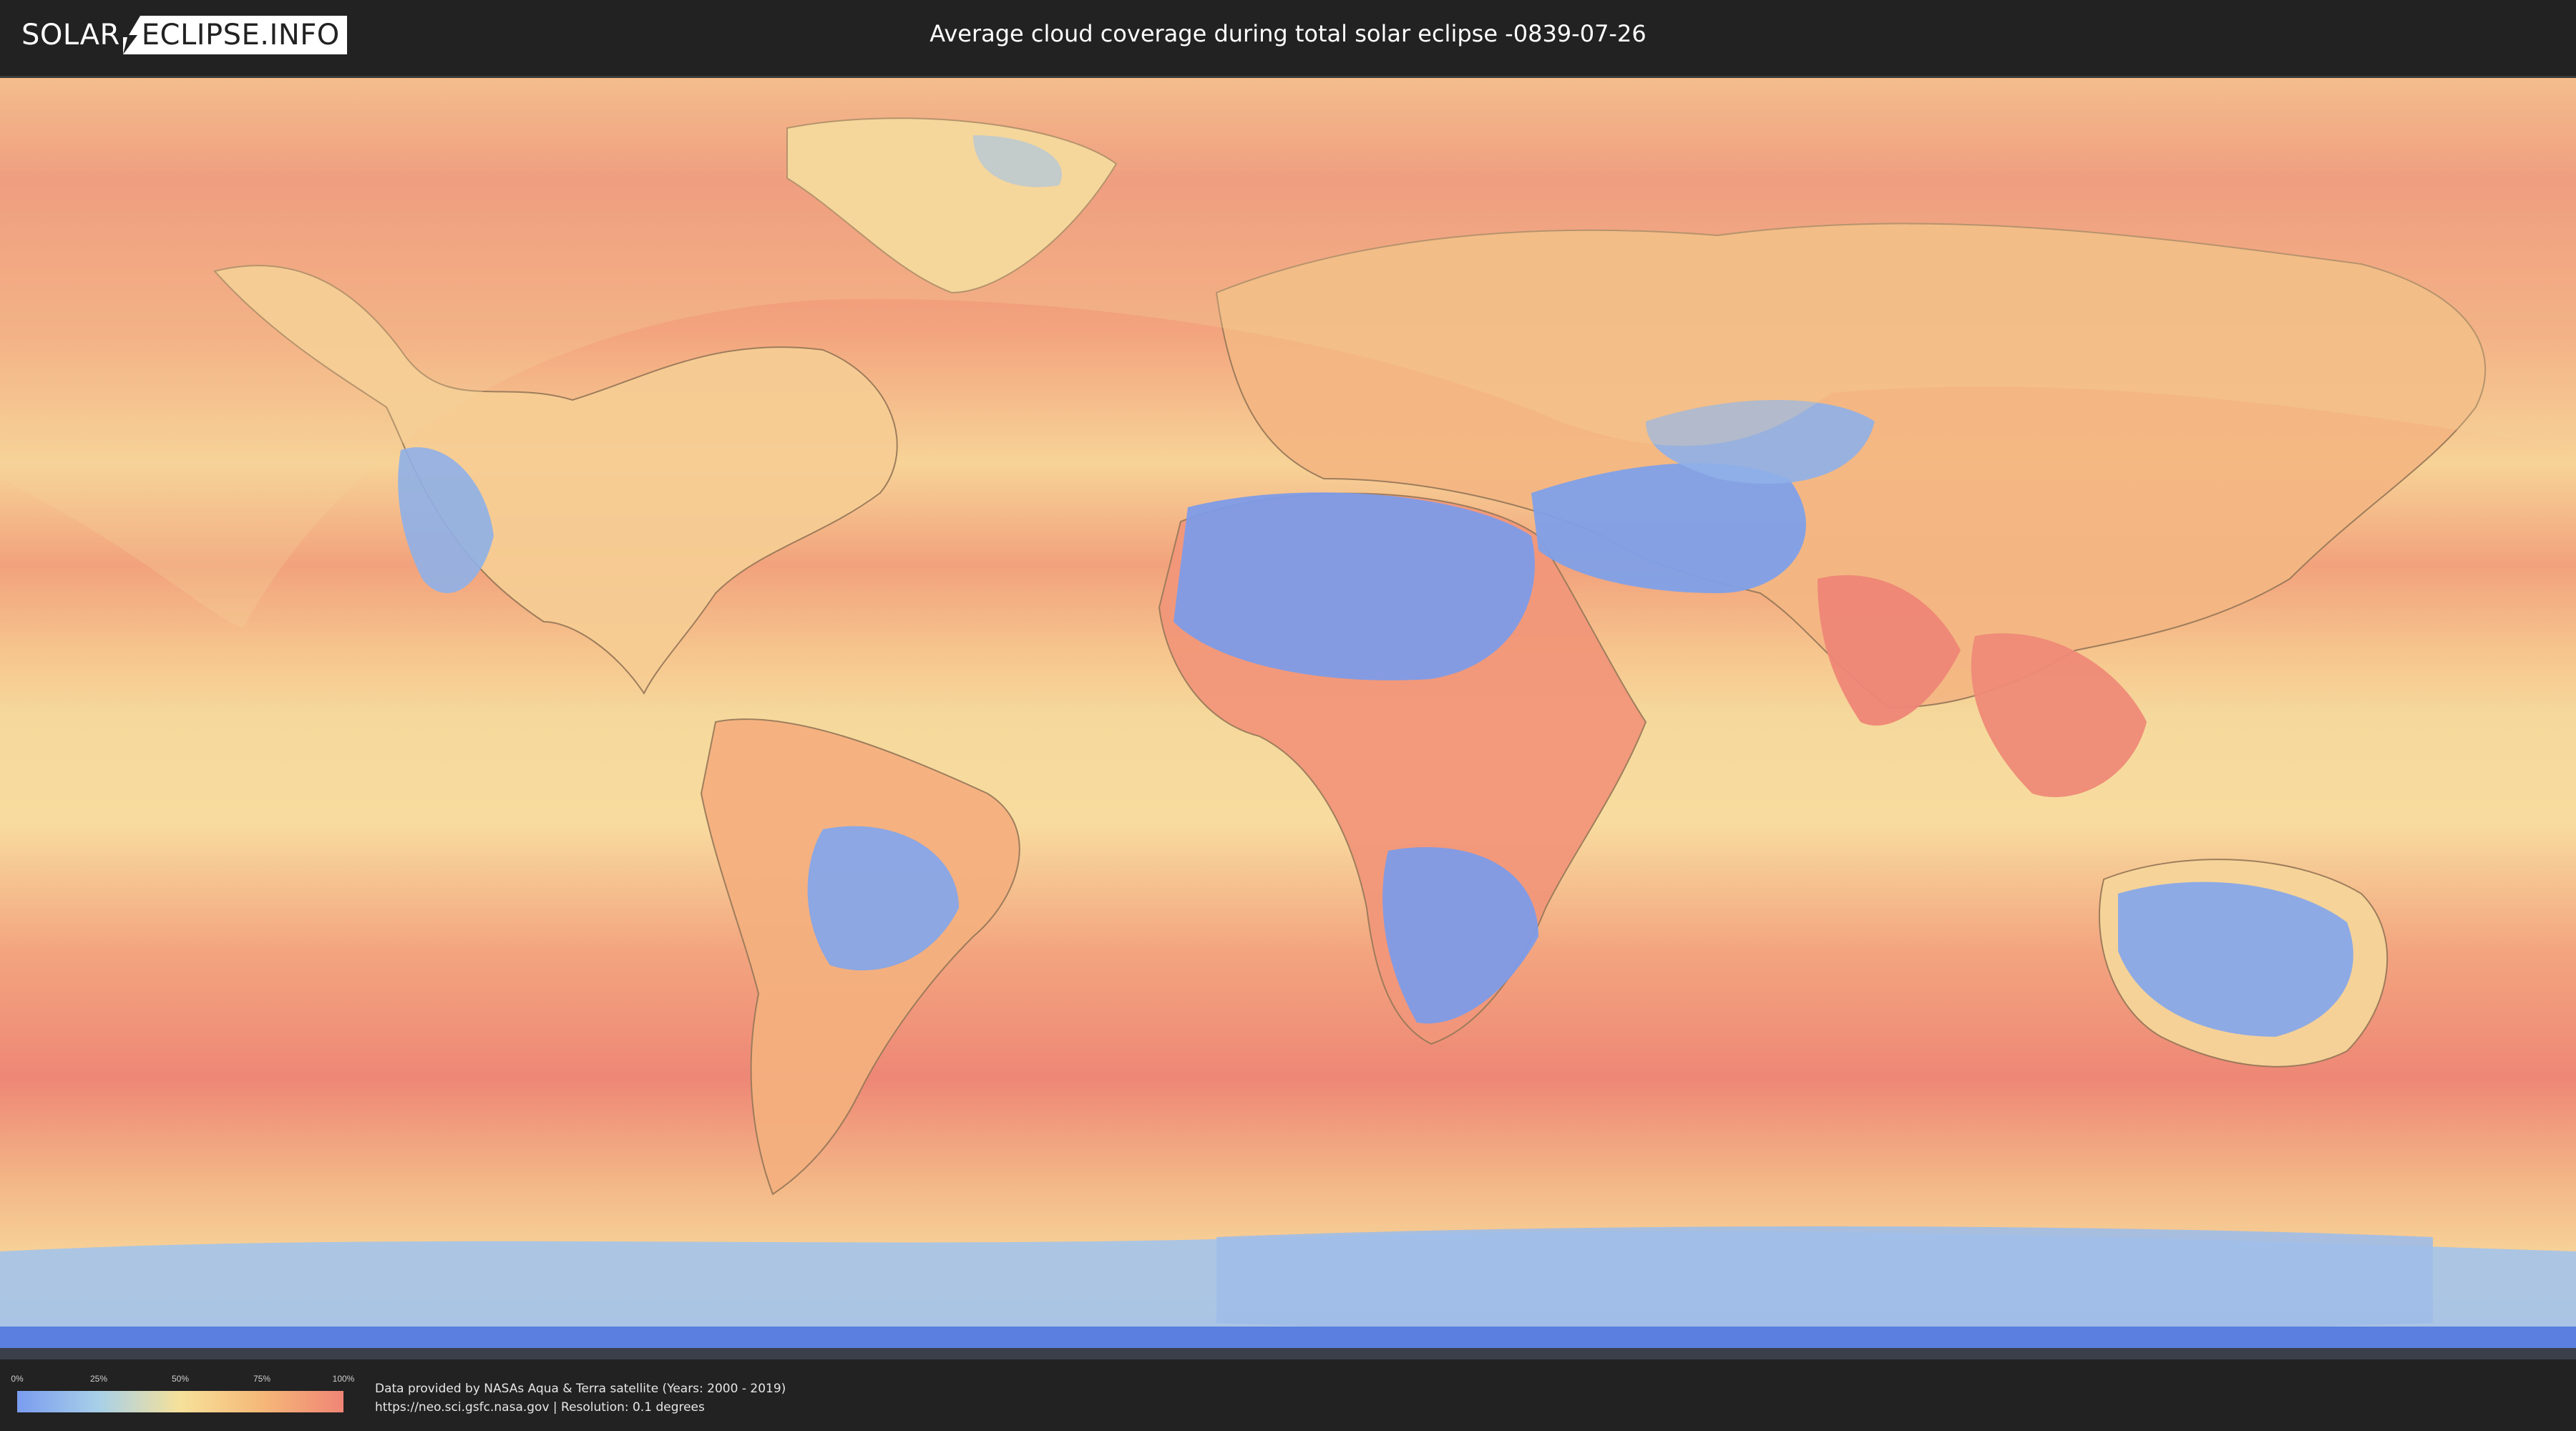 The height and width of the screenshot is (1431, 2576). I want to click on antarctica-clear-band, so click(1824, 1280).